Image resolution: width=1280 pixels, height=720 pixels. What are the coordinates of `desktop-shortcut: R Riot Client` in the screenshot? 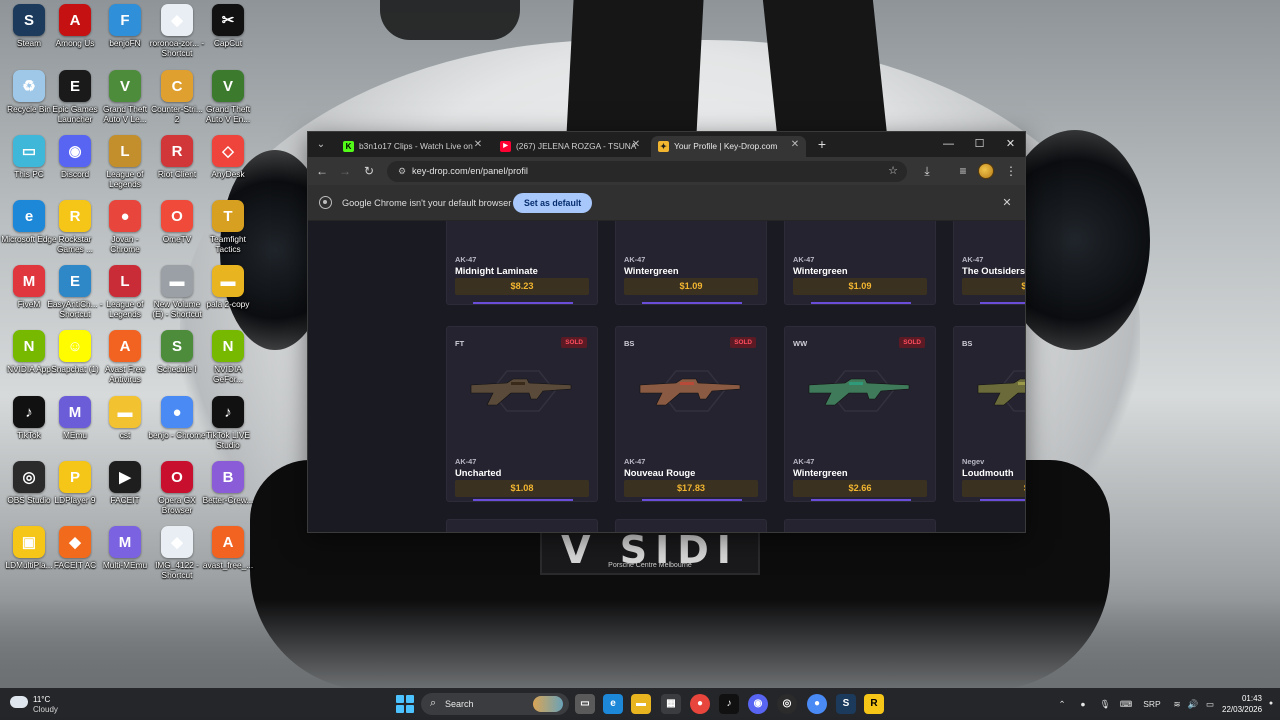 It's located at (177, 157).